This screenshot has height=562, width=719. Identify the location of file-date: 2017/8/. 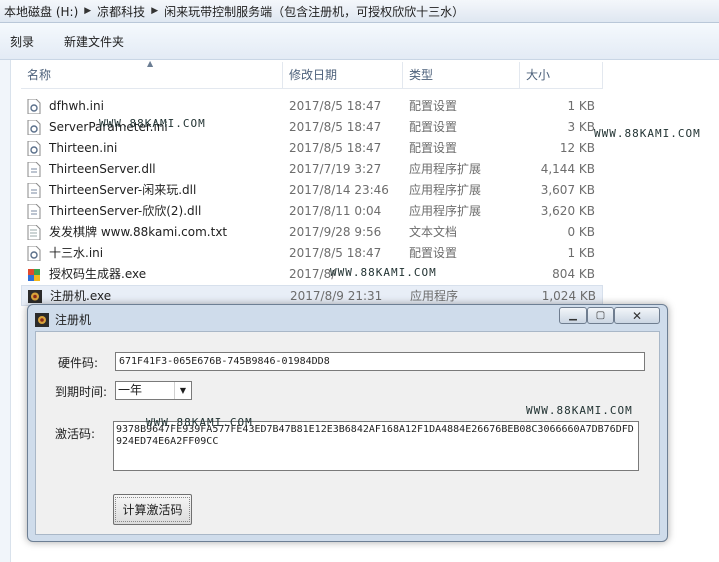
(312, 274).